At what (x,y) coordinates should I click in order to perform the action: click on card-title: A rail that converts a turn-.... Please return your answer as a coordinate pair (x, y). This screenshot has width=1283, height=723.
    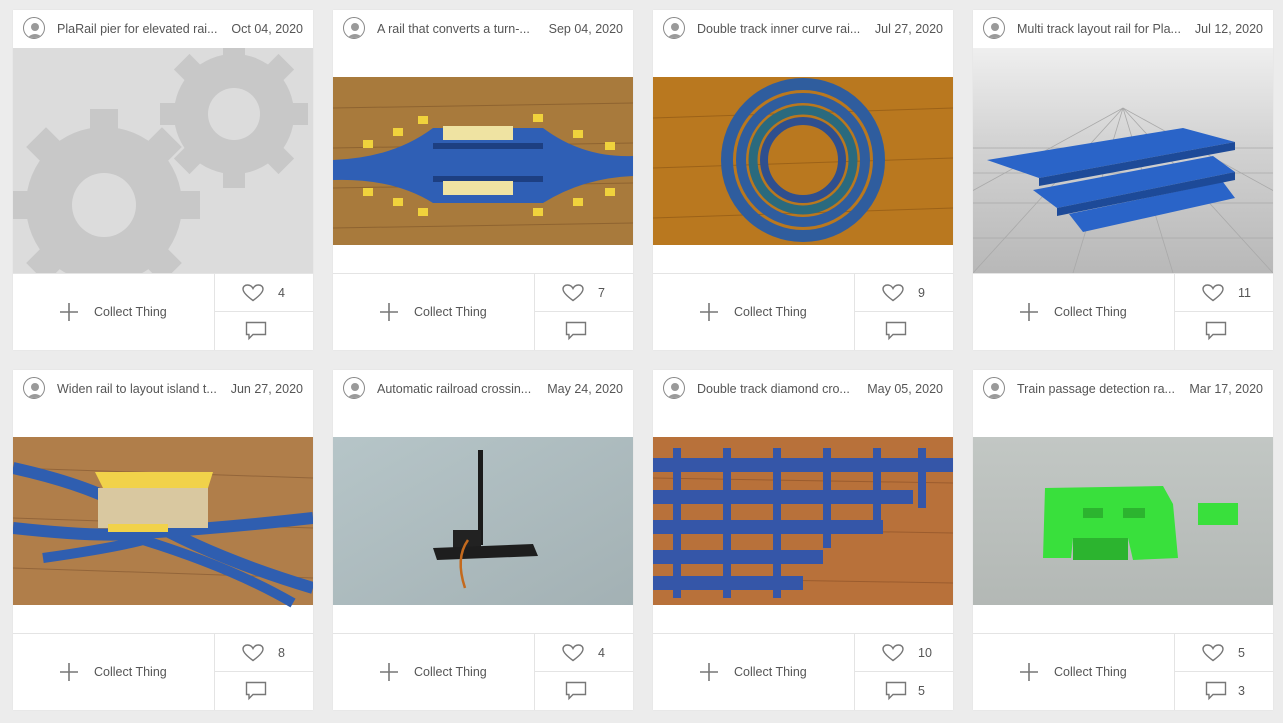
    Looking at the image, I should click on (459, 29).